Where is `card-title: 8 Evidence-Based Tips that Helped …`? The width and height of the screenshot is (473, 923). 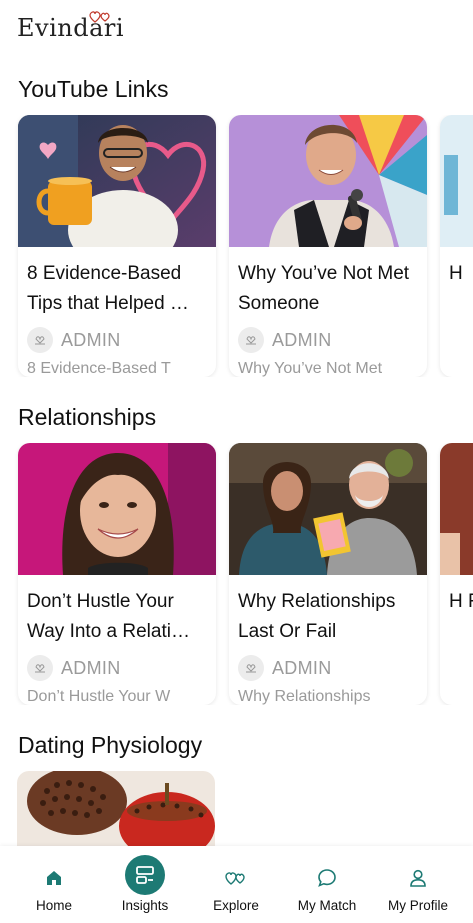 card-title: 8 Evidence-Based Tips that Helped … is located at coordinates (108, 288).